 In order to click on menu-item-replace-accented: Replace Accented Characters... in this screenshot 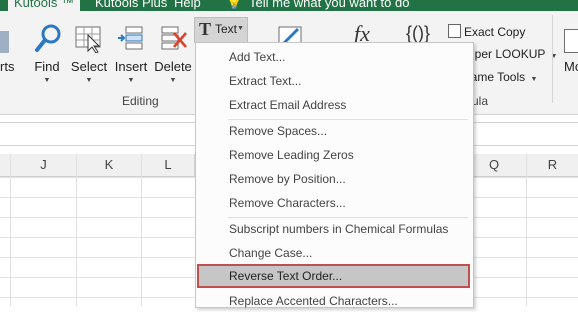, I will do `click(333, 301)`.